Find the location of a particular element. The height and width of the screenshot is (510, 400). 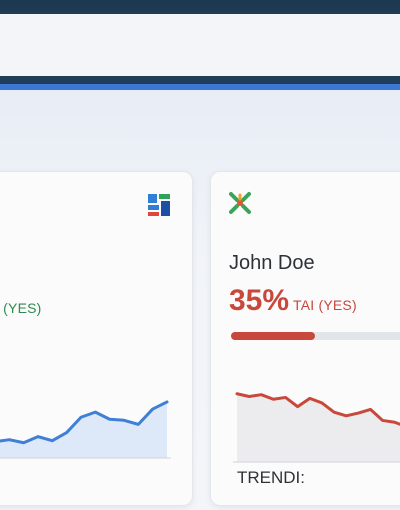

percent-row: I (YES) is located at coordinates (21, 308).